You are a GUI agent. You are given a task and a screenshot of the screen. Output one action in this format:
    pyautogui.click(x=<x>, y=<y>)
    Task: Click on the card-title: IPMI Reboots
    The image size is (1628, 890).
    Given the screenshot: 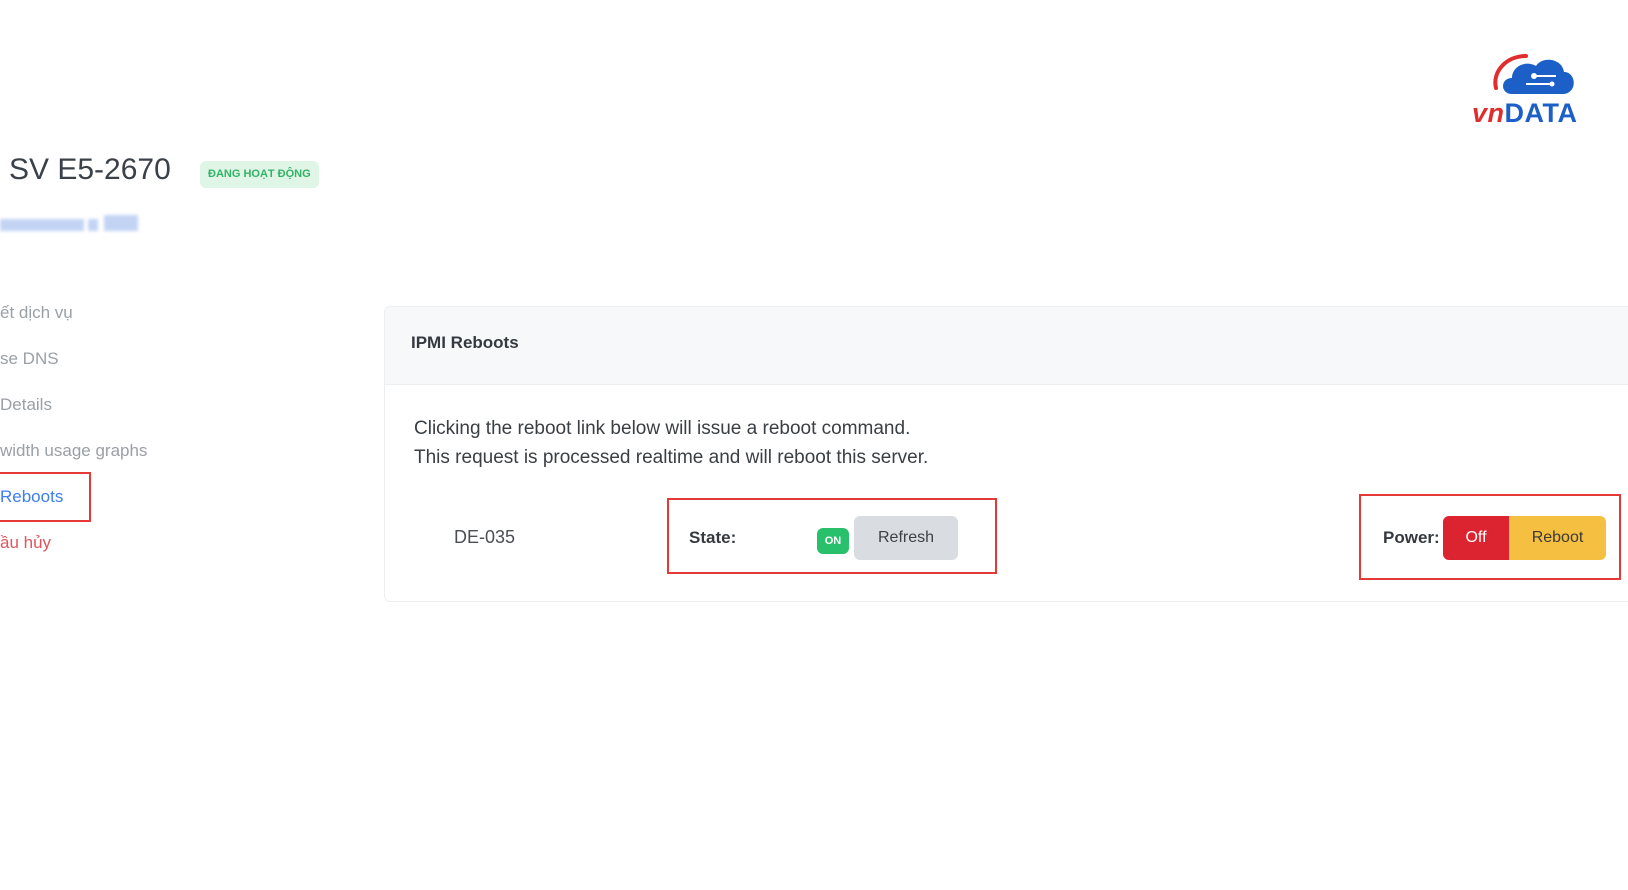 What is the action you would take?
    pyautogui.click(x=465, y=342)
    